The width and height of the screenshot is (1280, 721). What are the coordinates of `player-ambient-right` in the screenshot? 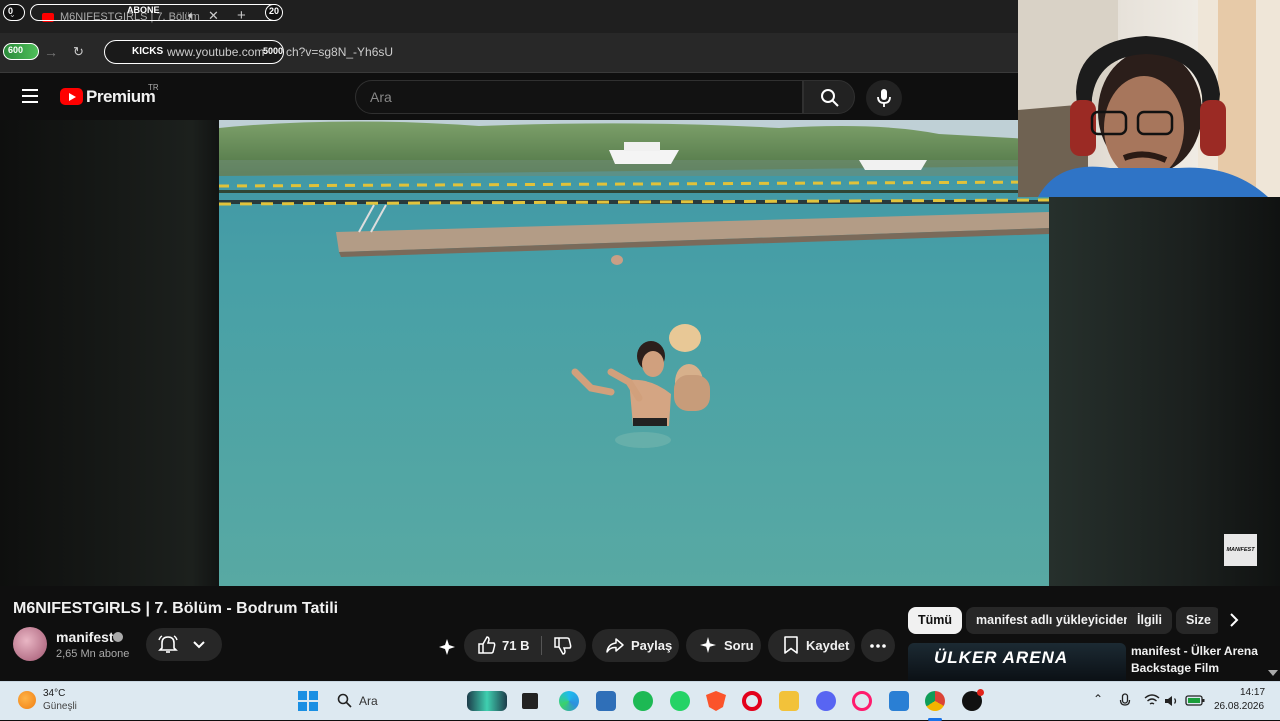 It's located at (1164, 391).